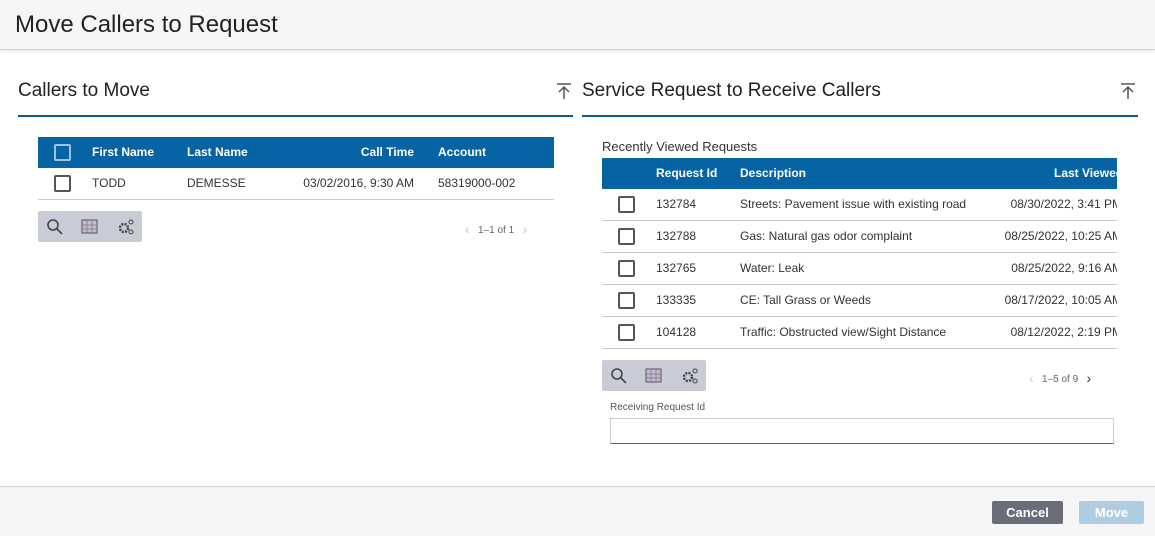 This screenshot has height=536, width=1155. I want to click on cell-last-viewed: 08/25/2022, 10:25 AM, so click(1060, 236).